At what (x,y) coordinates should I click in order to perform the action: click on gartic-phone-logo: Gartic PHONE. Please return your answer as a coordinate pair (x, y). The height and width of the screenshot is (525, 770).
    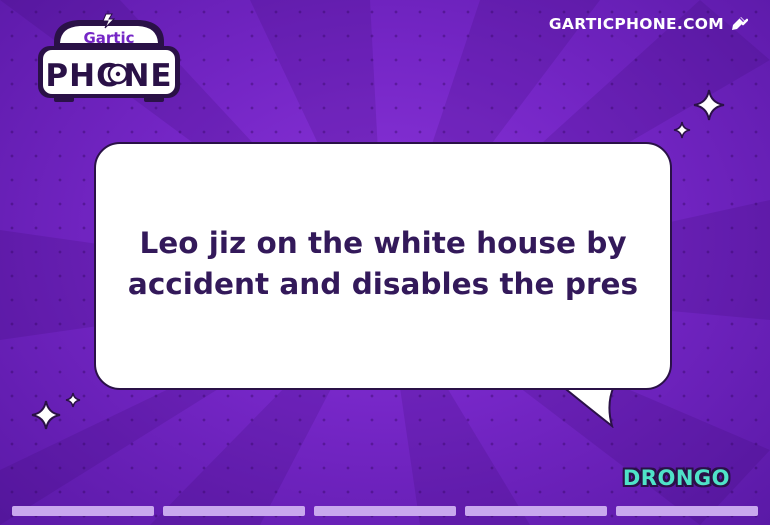
    Looking at the image, I should click on (109, 57).